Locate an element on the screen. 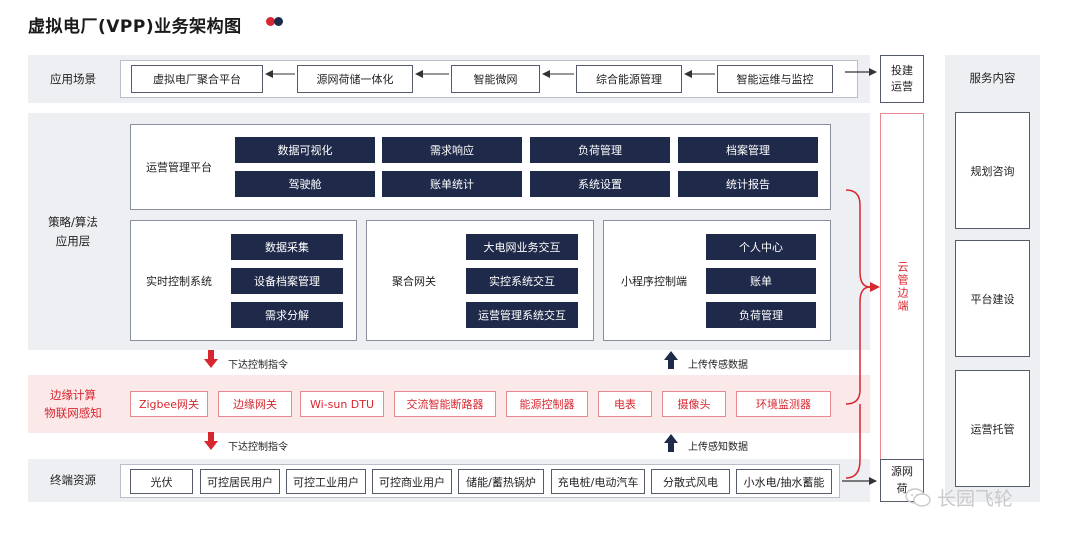 The height and width of the screenshot is (549, 1080). watermark: 长园飞轮 is located at coordinates (959, 497).